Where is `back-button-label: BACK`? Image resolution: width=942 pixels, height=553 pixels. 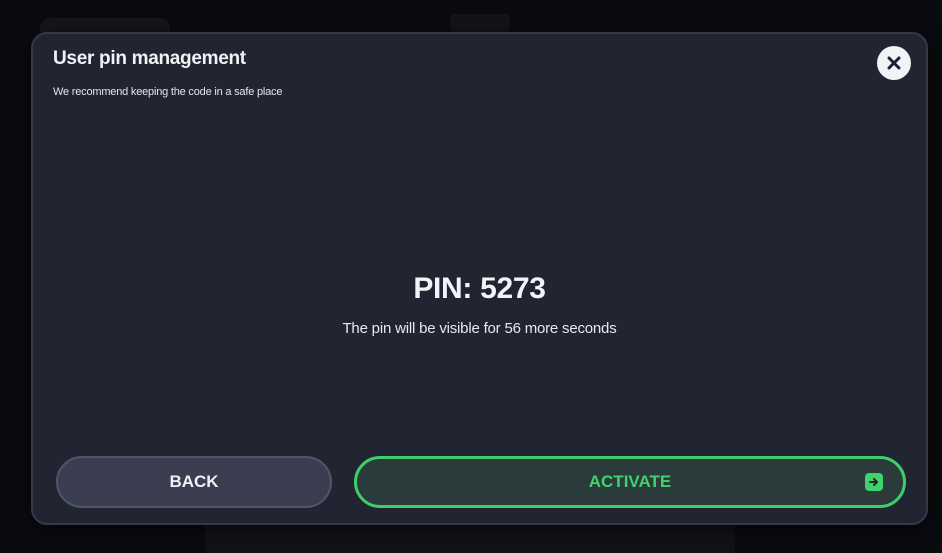 back-button-label: BACK is located at coordinates (194, 481).